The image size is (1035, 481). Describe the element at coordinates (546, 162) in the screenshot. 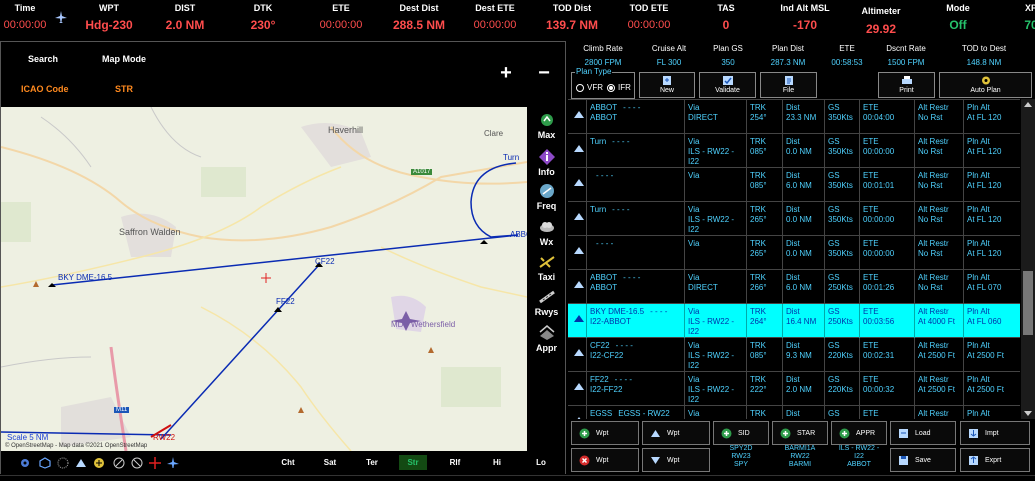

I see `info-tool-button: Info` at that location.